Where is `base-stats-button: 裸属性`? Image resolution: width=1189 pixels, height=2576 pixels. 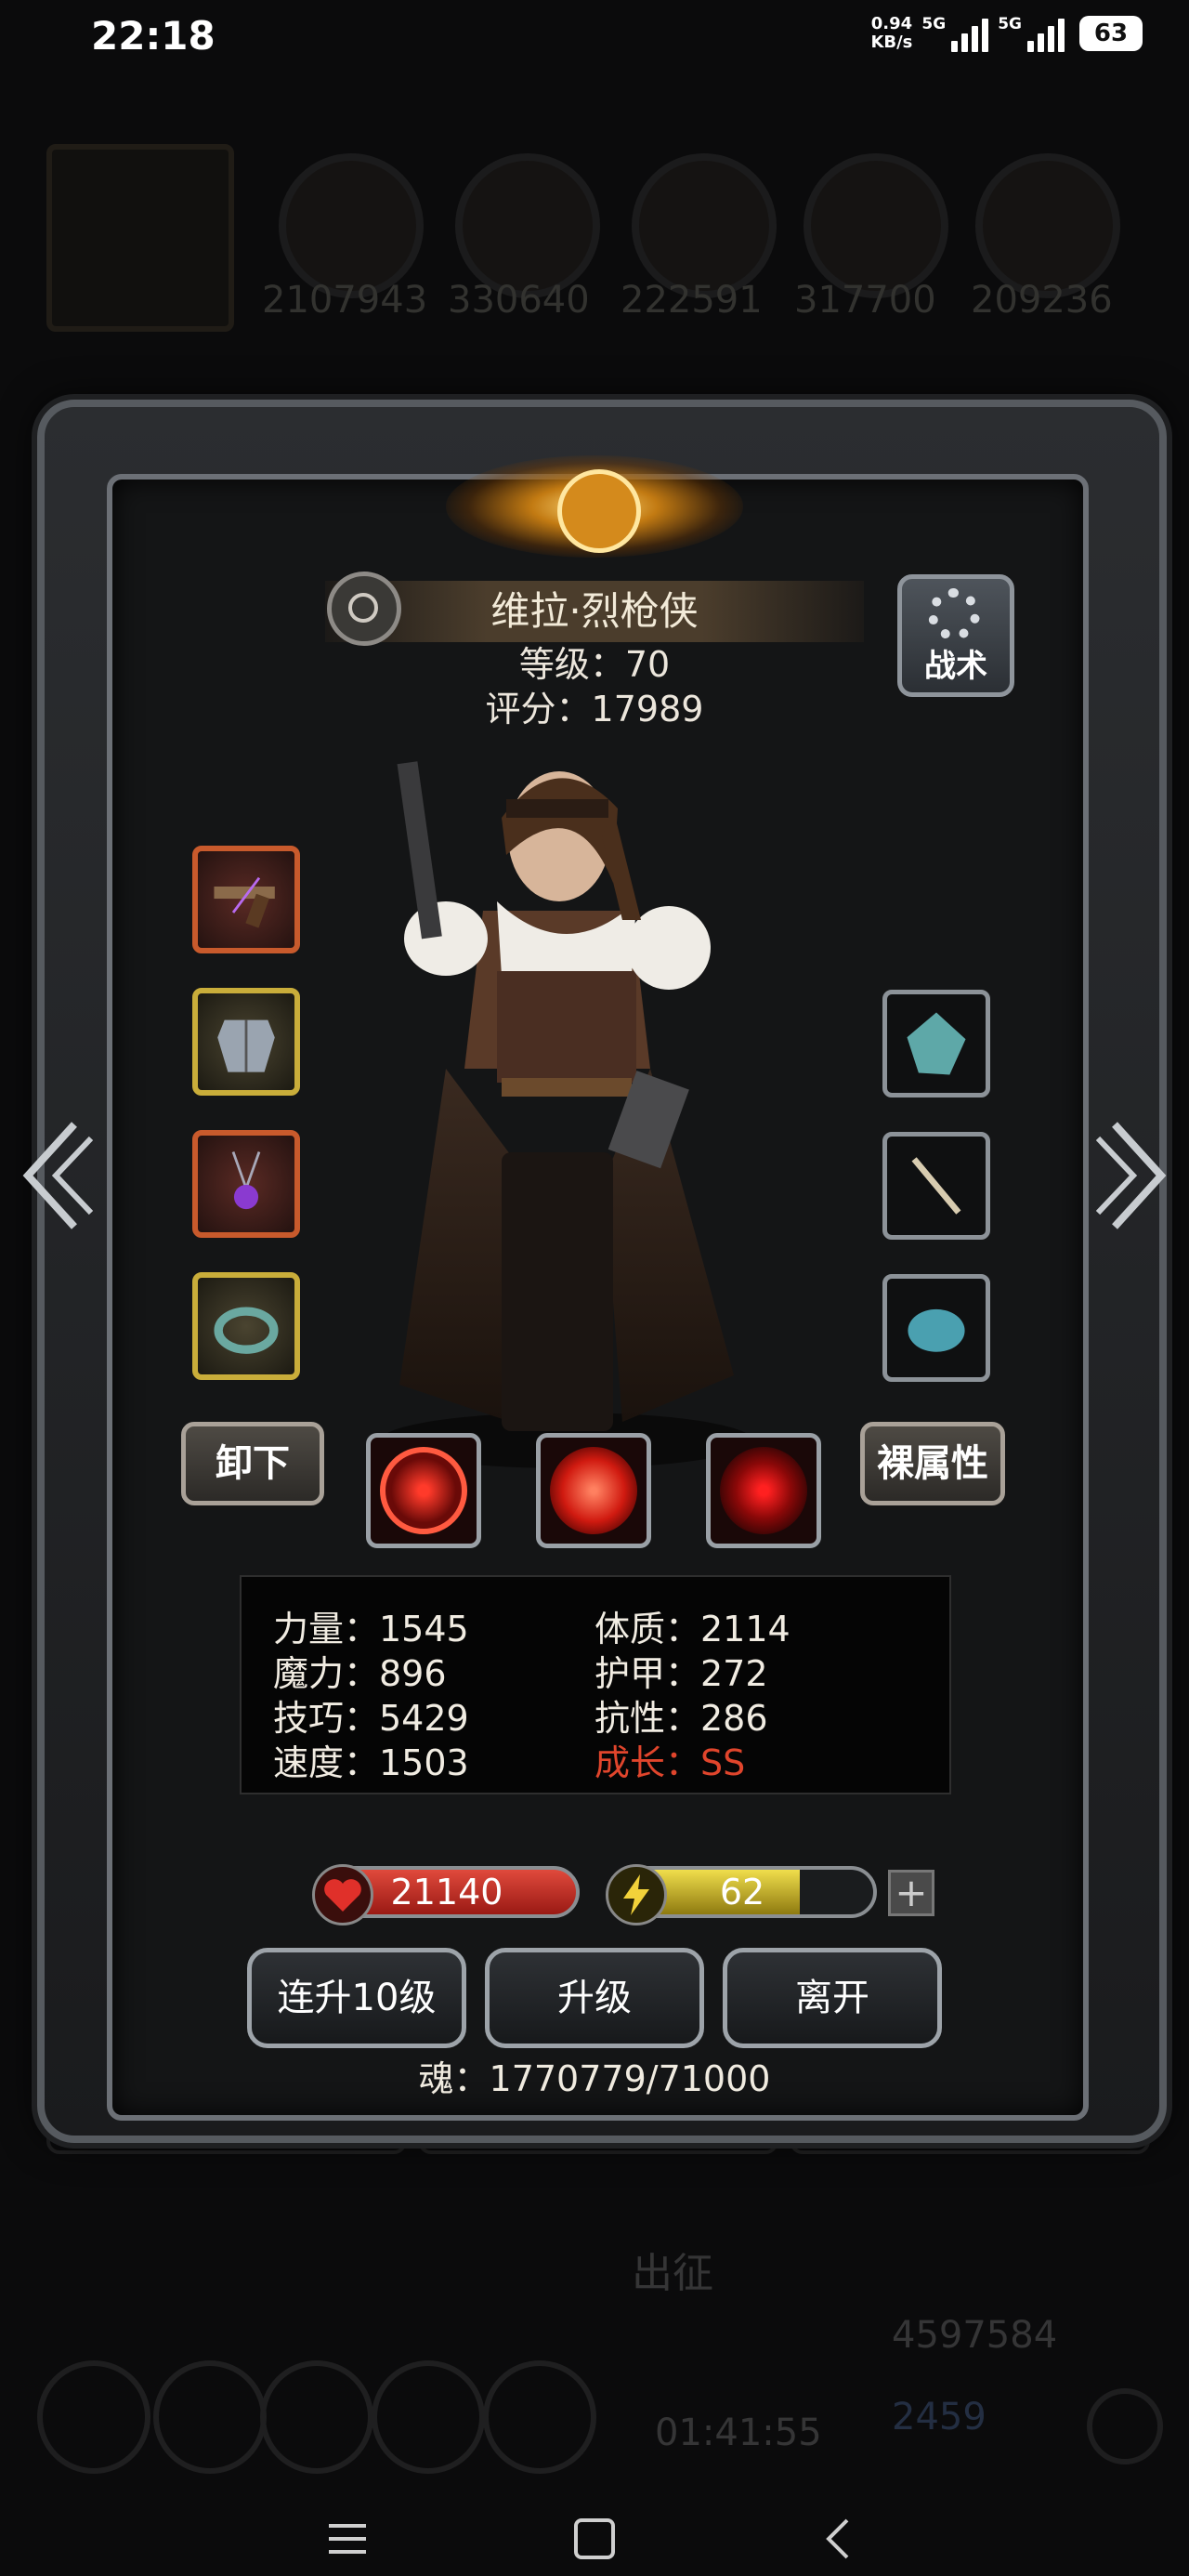
base-stats-button: 裸属性 is located at coordinates (932, 1463).